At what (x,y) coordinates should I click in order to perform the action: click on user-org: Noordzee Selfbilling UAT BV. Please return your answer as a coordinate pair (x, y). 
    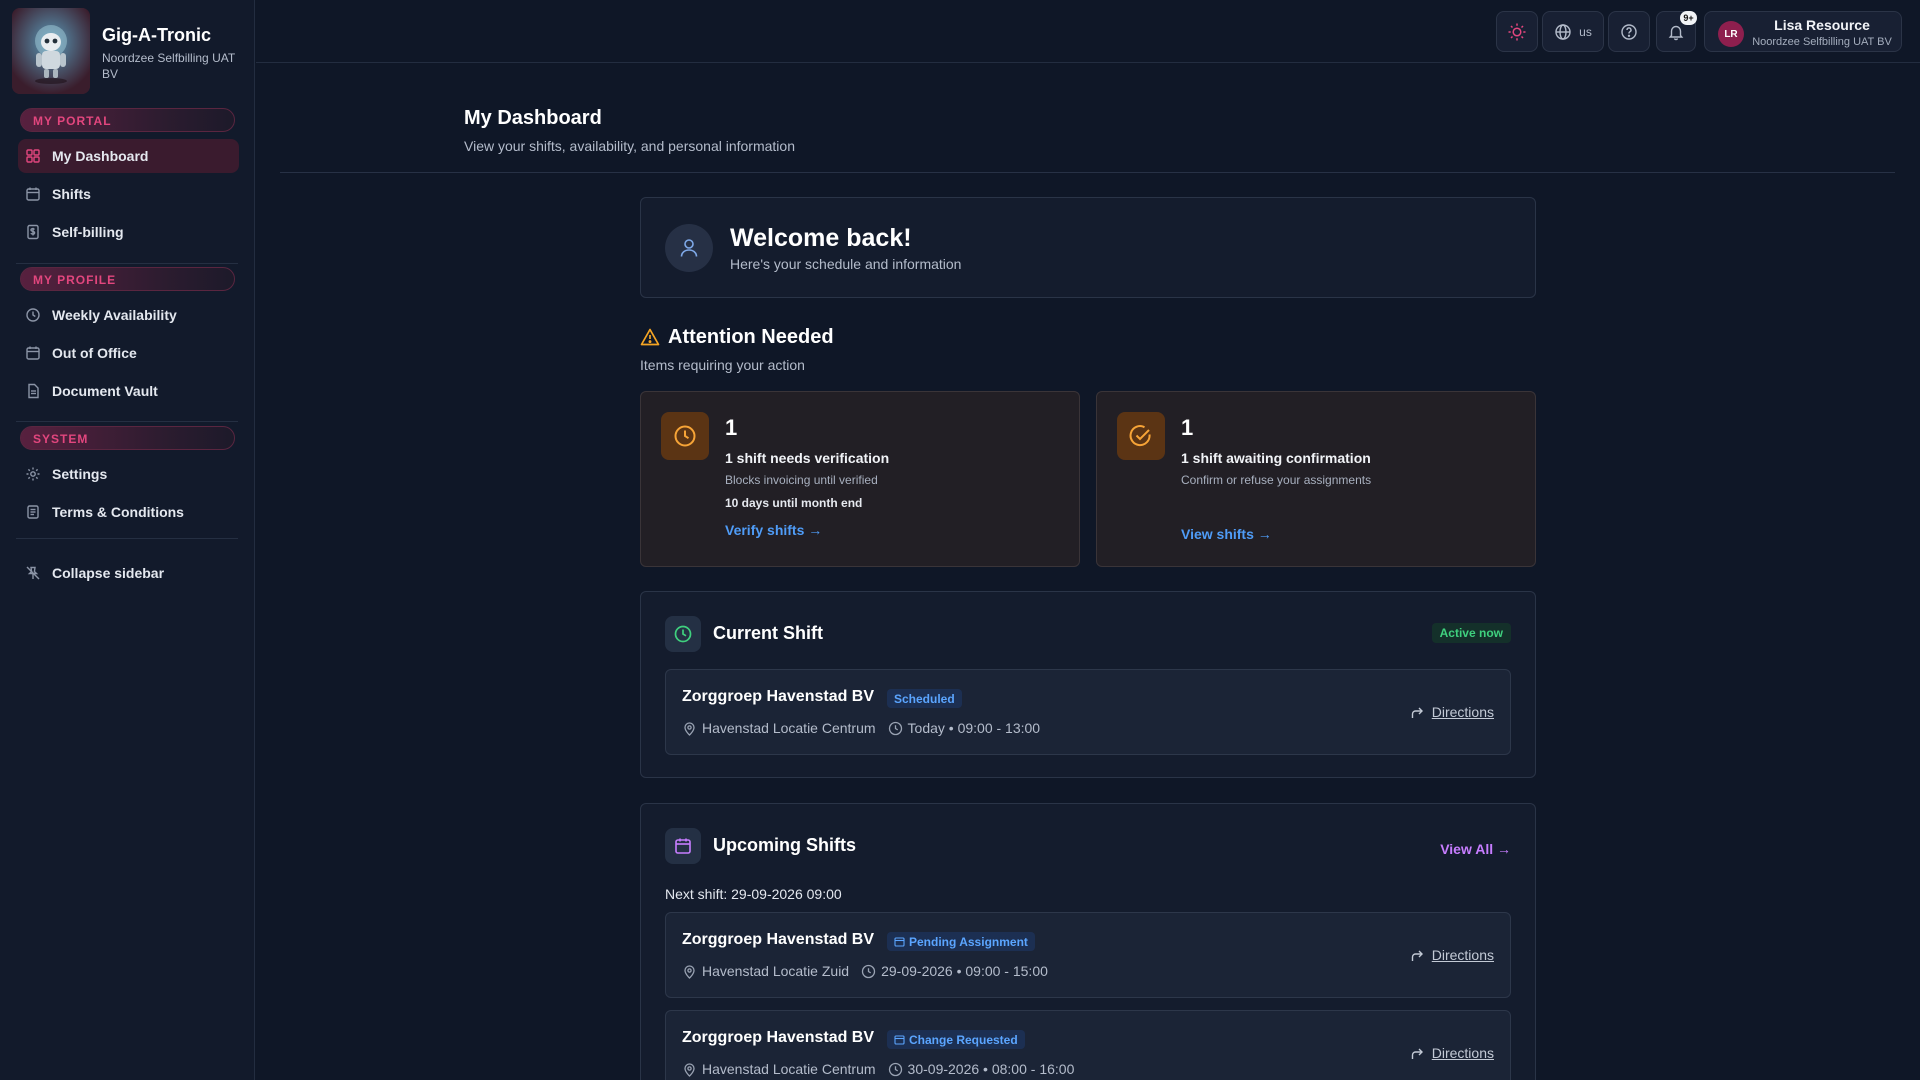
    Looking at the image, I should click on (1822, 42).